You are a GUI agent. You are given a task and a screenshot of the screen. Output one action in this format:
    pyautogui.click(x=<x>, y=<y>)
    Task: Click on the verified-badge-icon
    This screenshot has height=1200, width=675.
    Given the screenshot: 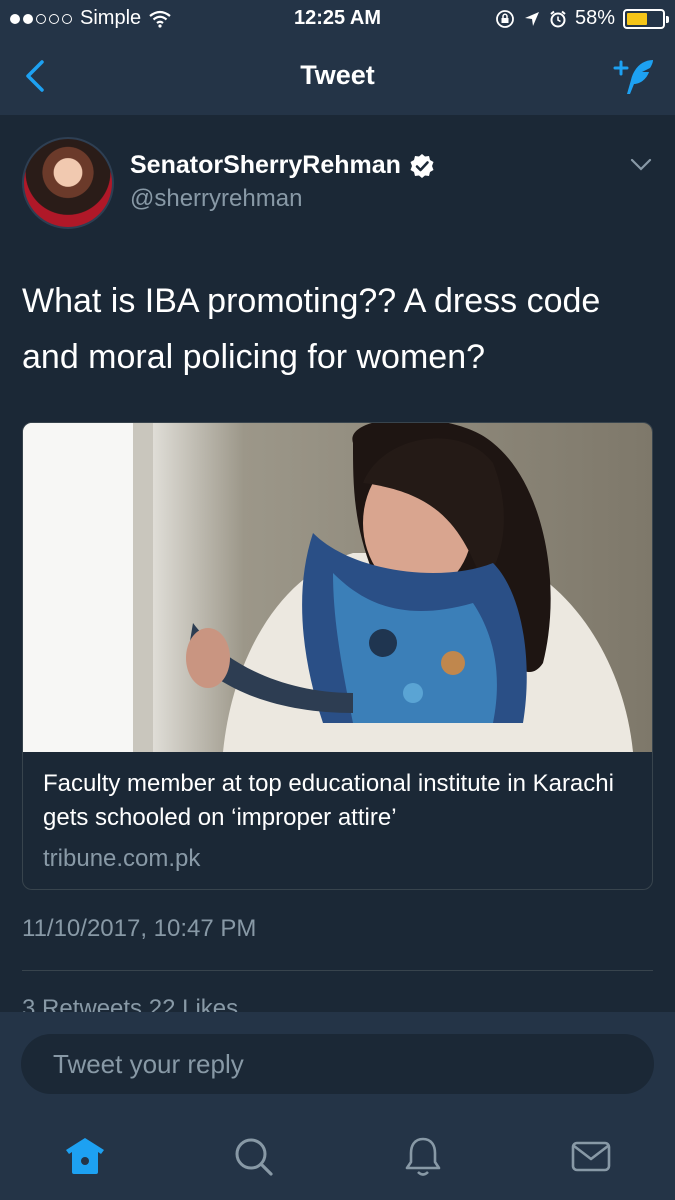 What is the action you would take?
    pyautogui.click(x=422, y=165)
    